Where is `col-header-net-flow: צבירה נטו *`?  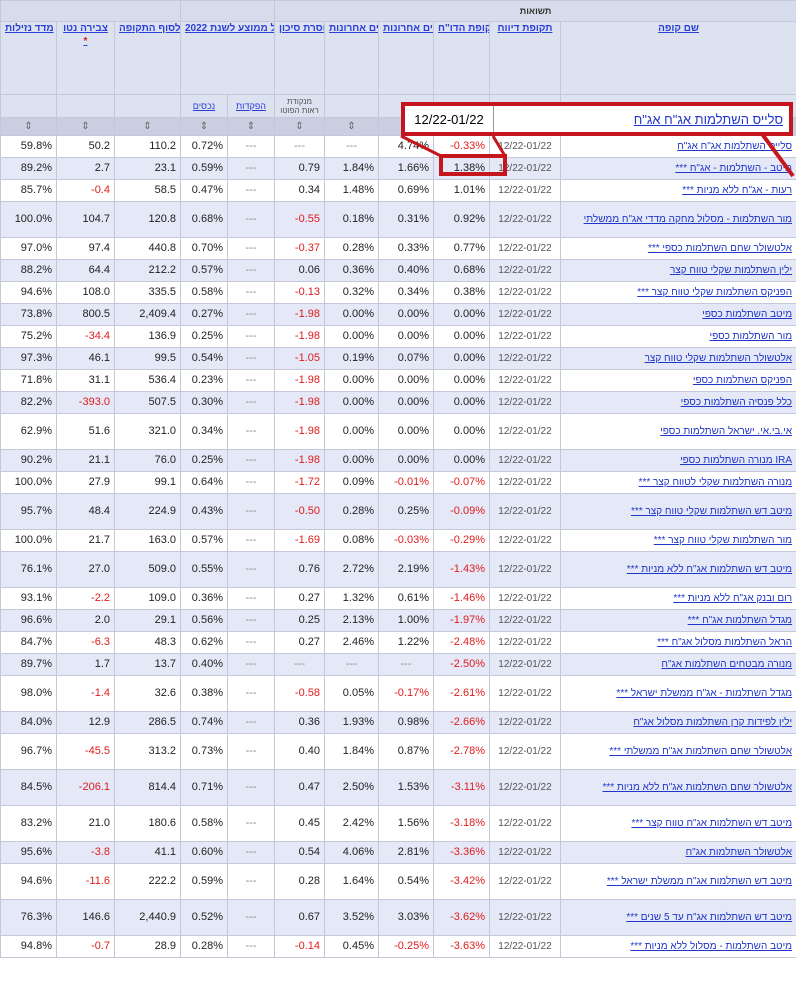
col-header-net-flow: צבירה נטו * is located at coordinates (85, 58).